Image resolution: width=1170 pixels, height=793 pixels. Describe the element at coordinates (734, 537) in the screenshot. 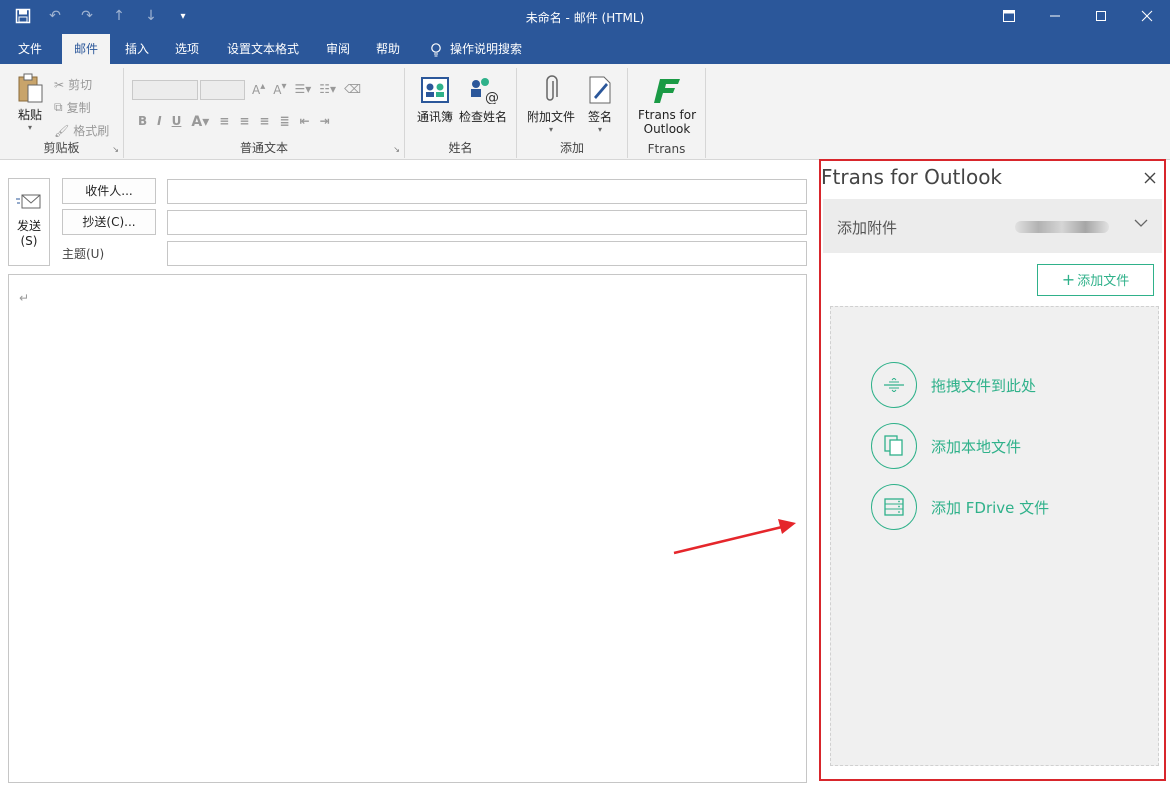

I see `annotation-arrow` at that location.